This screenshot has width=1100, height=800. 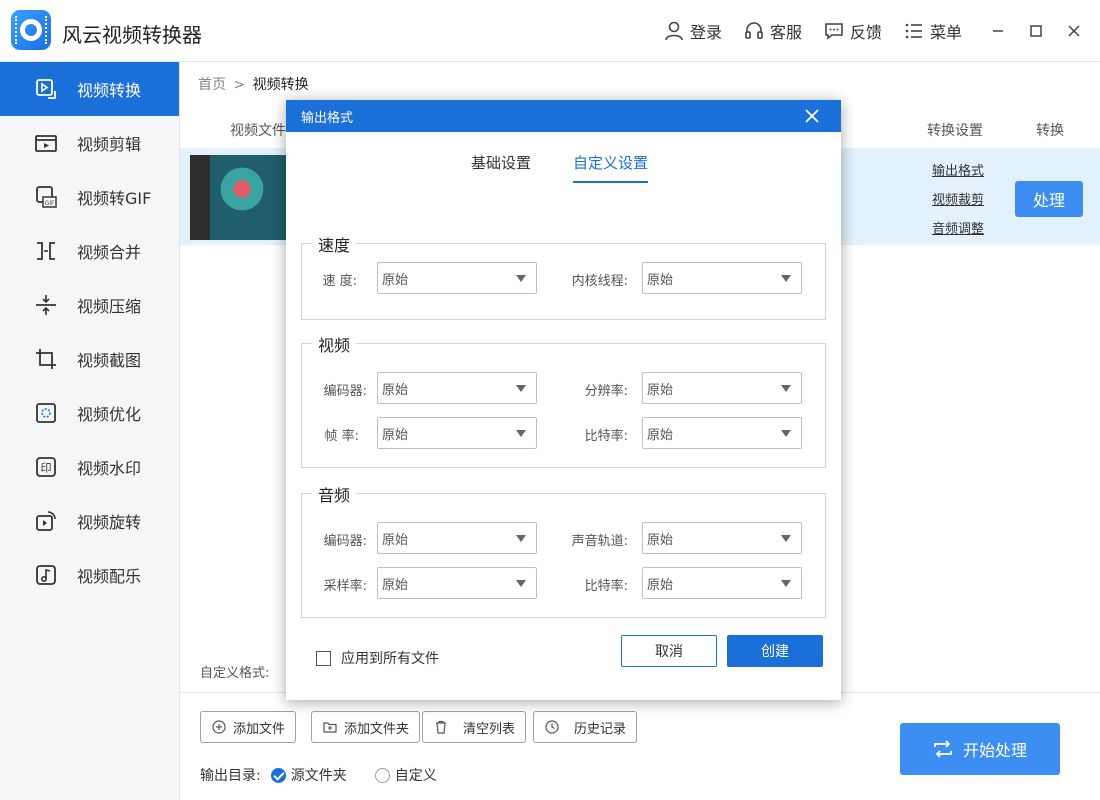 I want to click on sidebar-item-compress: 视频压缩, so click(x=89, y=305).